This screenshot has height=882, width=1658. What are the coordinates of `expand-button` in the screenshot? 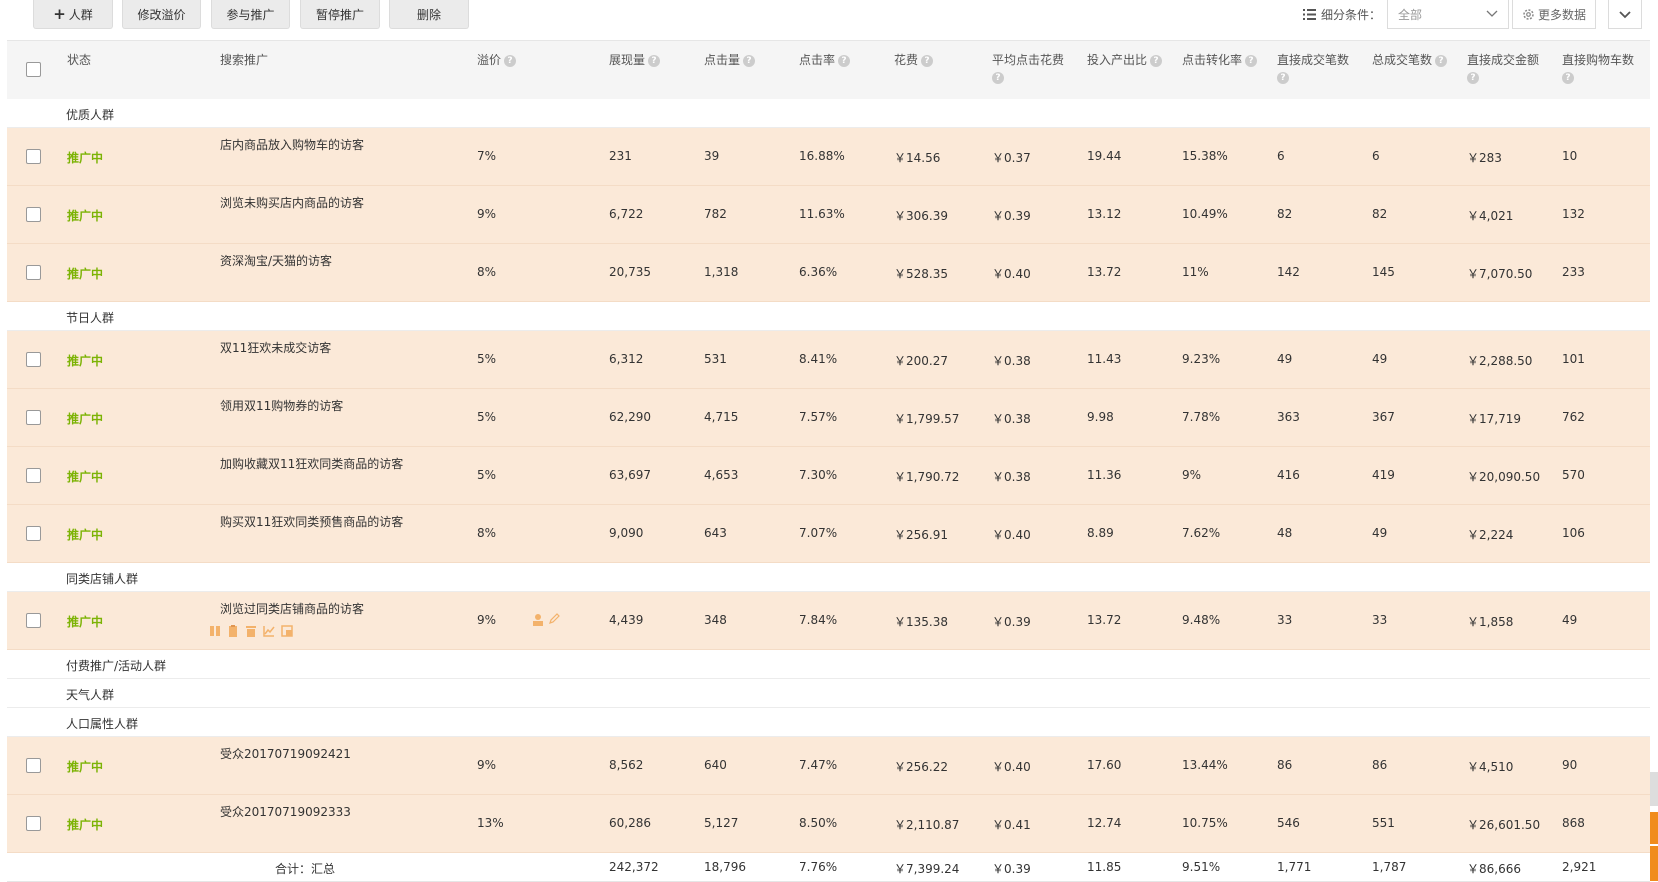 It's located at (1625, 14).